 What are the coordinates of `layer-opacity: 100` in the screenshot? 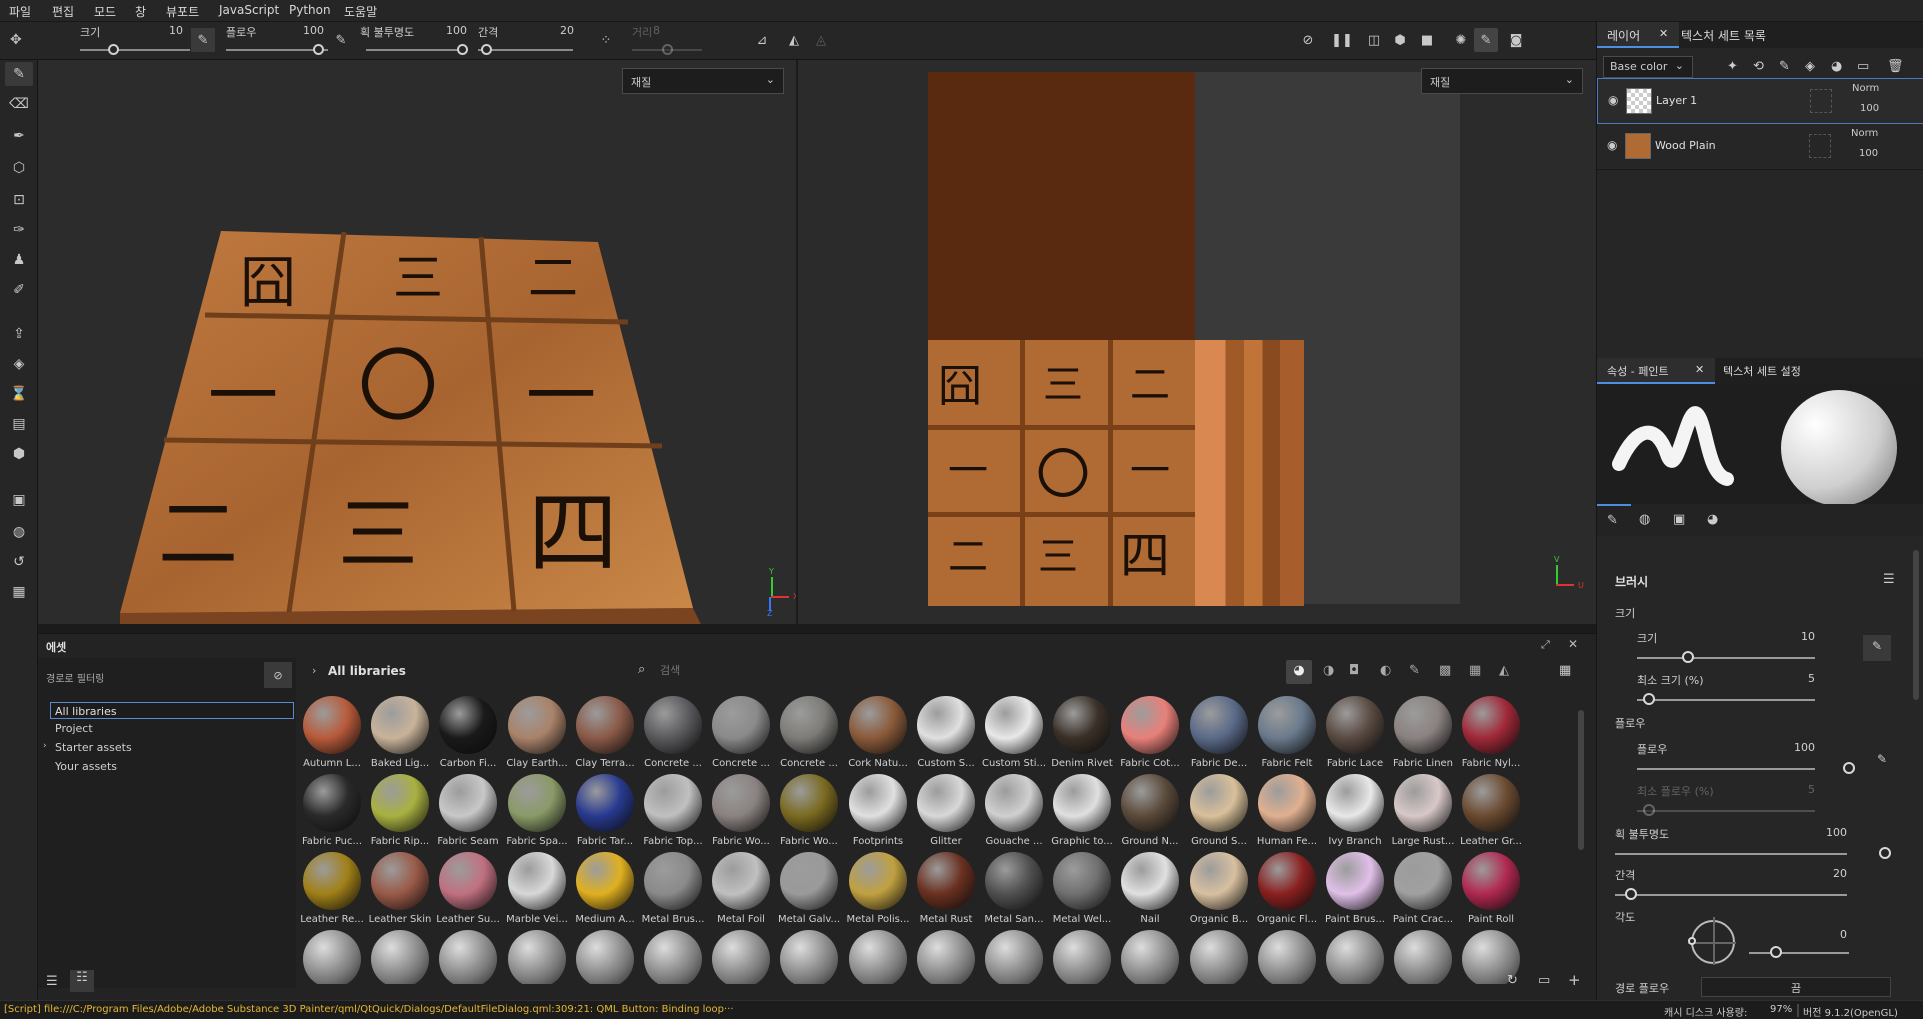 It's located at (1868, 153).